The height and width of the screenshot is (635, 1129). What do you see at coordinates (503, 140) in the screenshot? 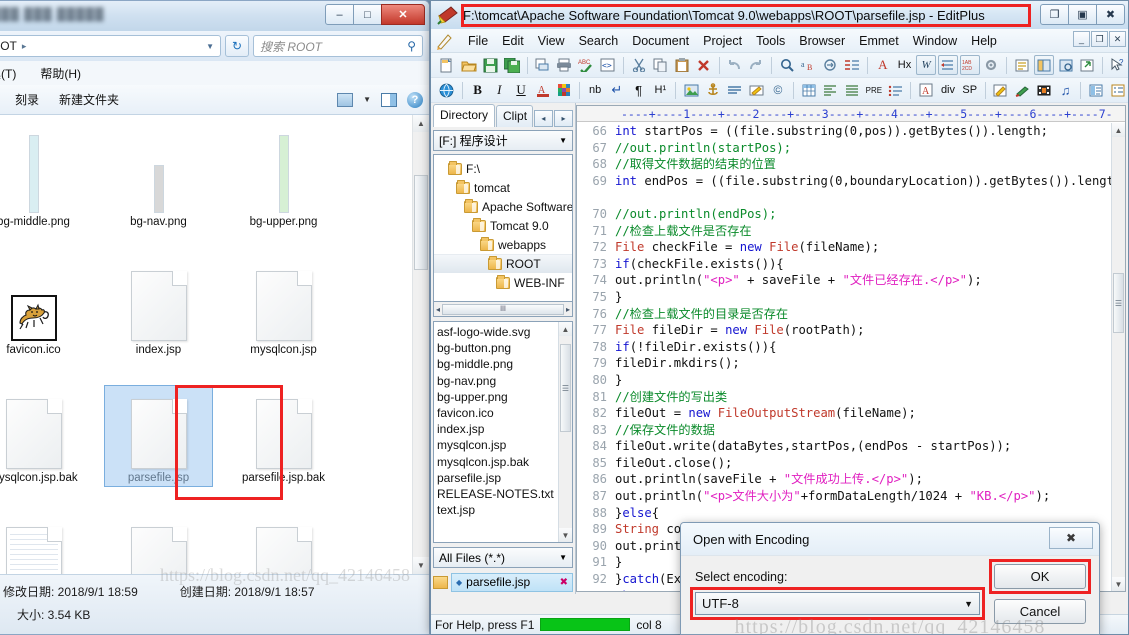
I see `drive-select: [F:] 程序设计 ▼` at bounding box center [503, 140].